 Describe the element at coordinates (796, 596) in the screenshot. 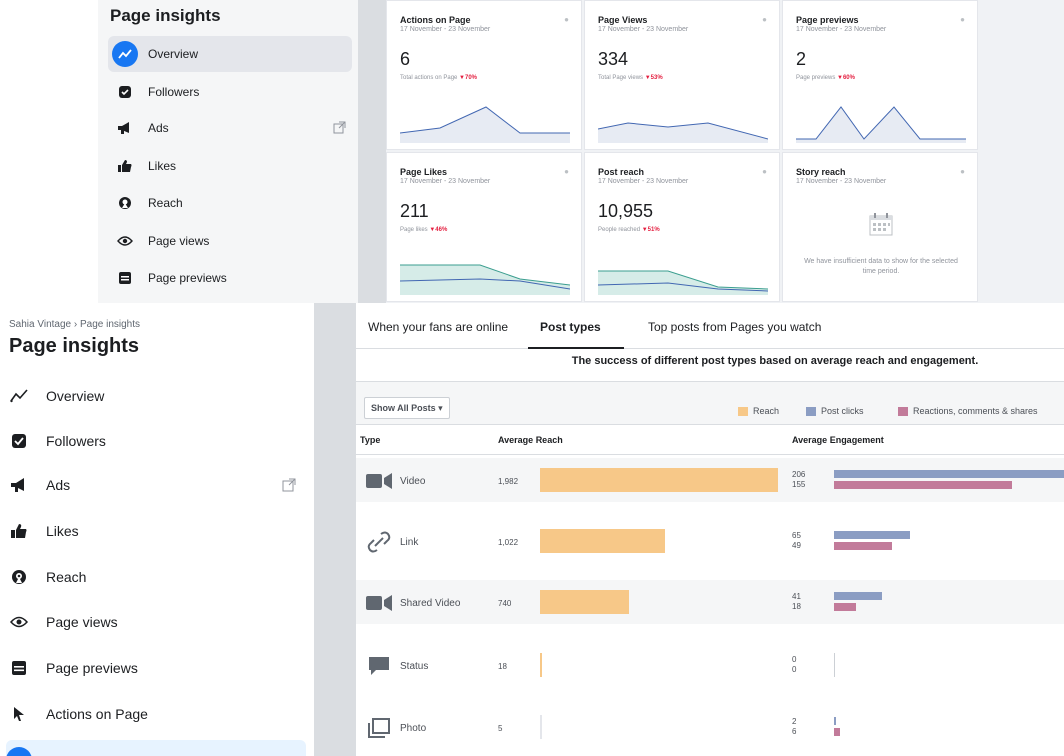

I see `post-clicks-value: 41` at that location.